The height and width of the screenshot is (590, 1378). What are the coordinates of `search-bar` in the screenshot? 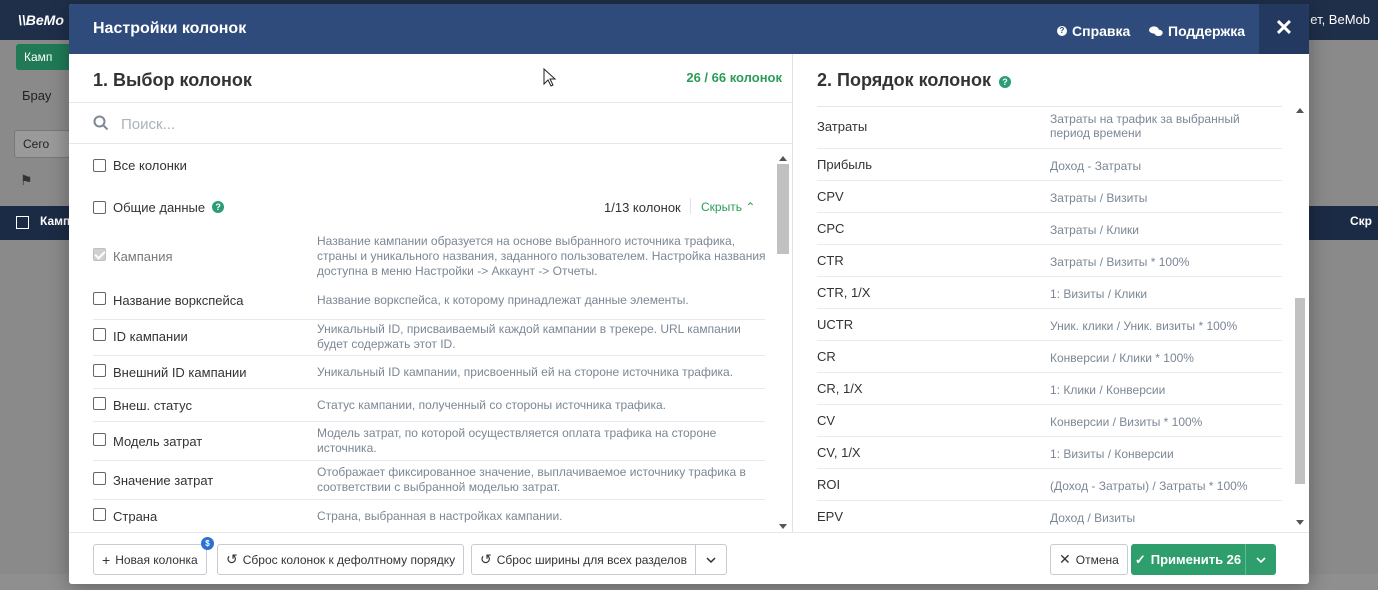 It's located at (430, 123).